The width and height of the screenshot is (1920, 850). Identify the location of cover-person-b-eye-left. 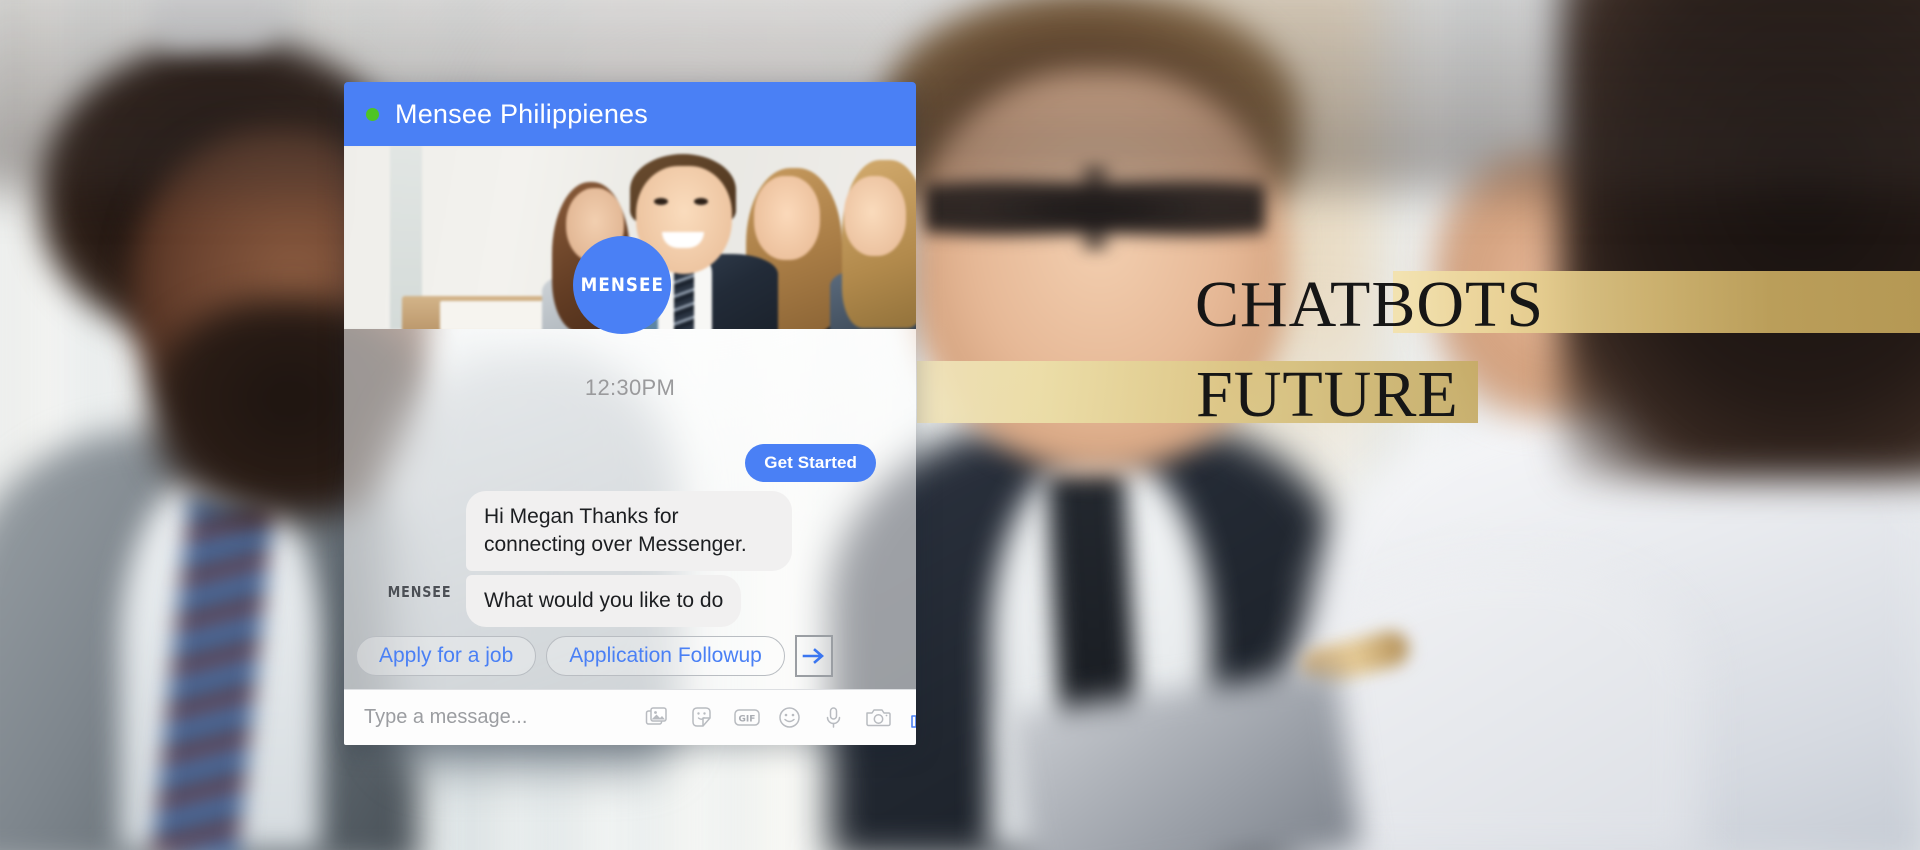
(661, 201).